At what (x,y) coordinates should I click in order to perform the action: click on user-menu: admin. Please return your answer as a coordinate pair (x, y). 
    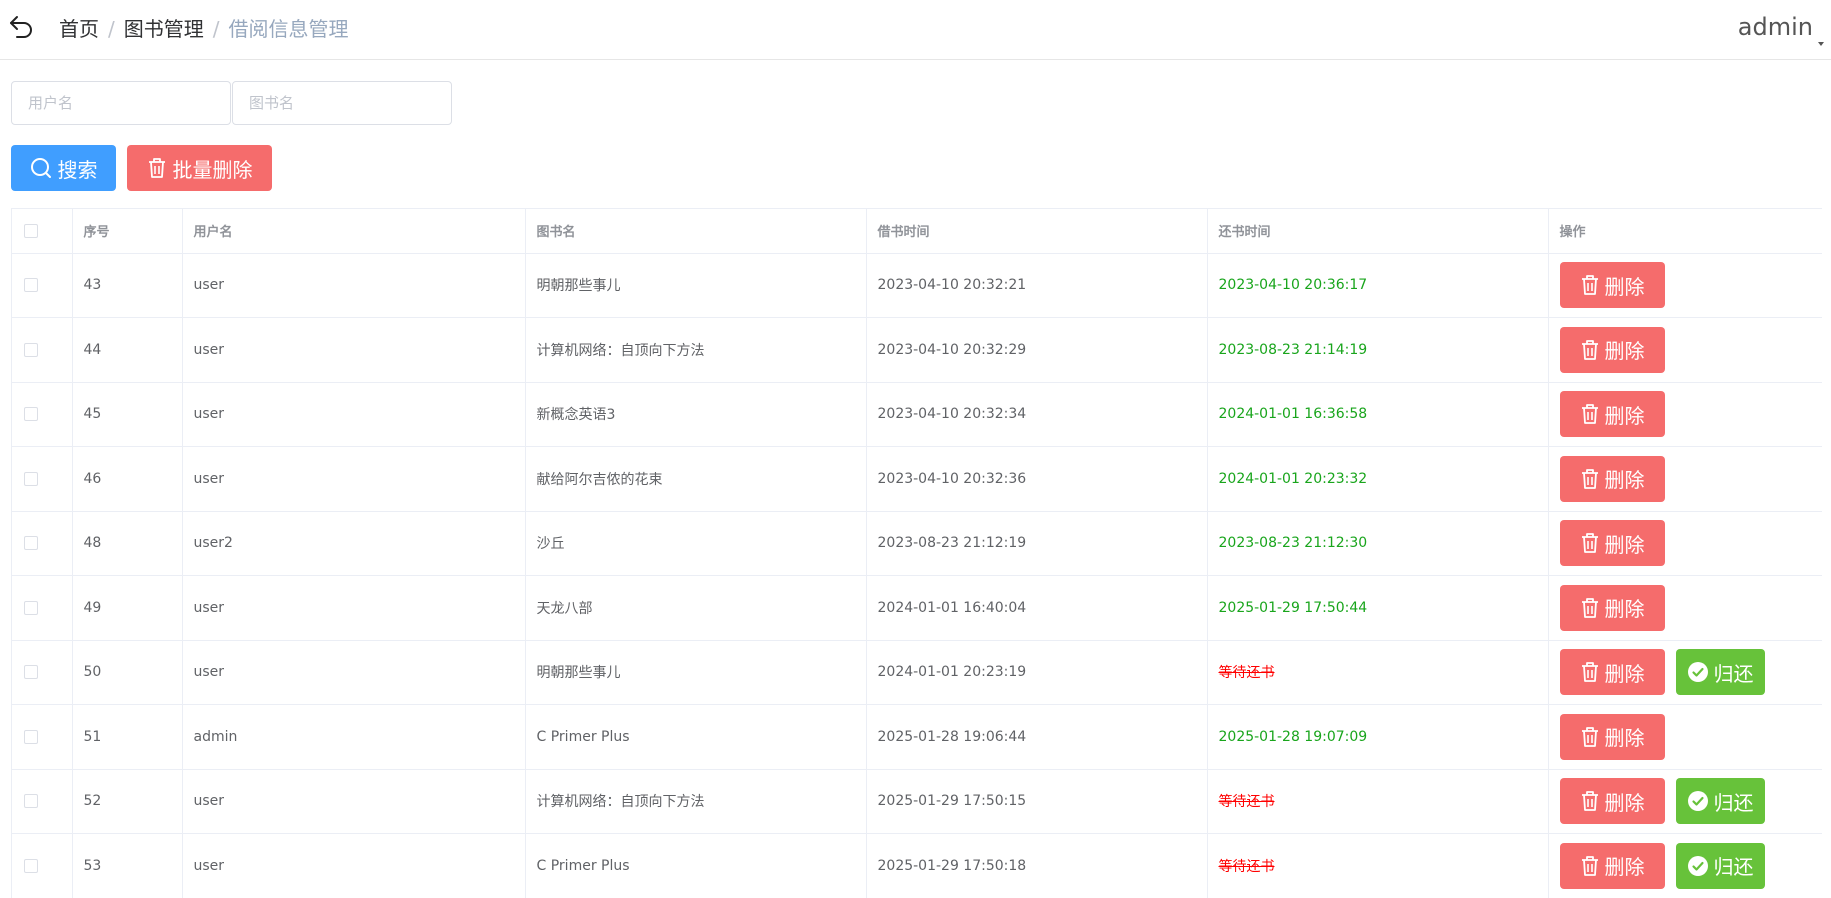
    Looking at the image, I should click on (1780, 29).